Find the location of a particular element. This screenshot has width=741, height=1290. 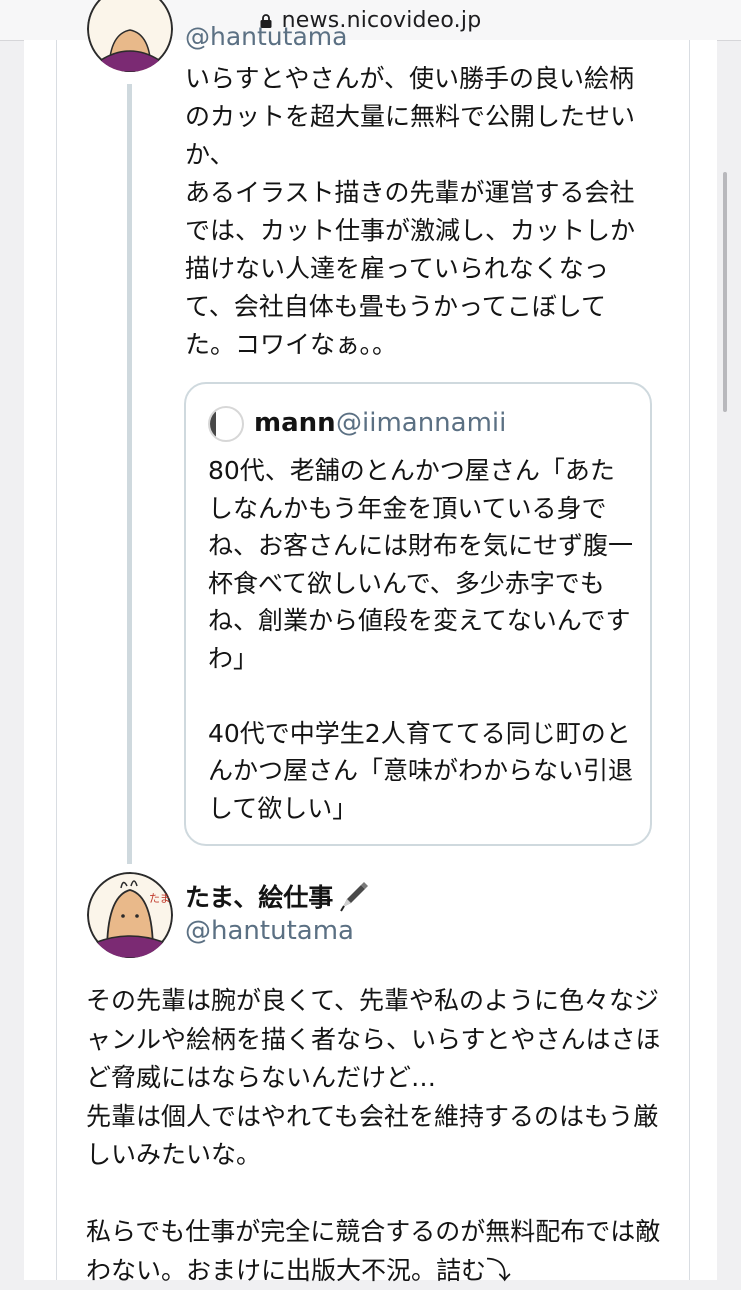

pen-icon is located at coordinates (354, 897).